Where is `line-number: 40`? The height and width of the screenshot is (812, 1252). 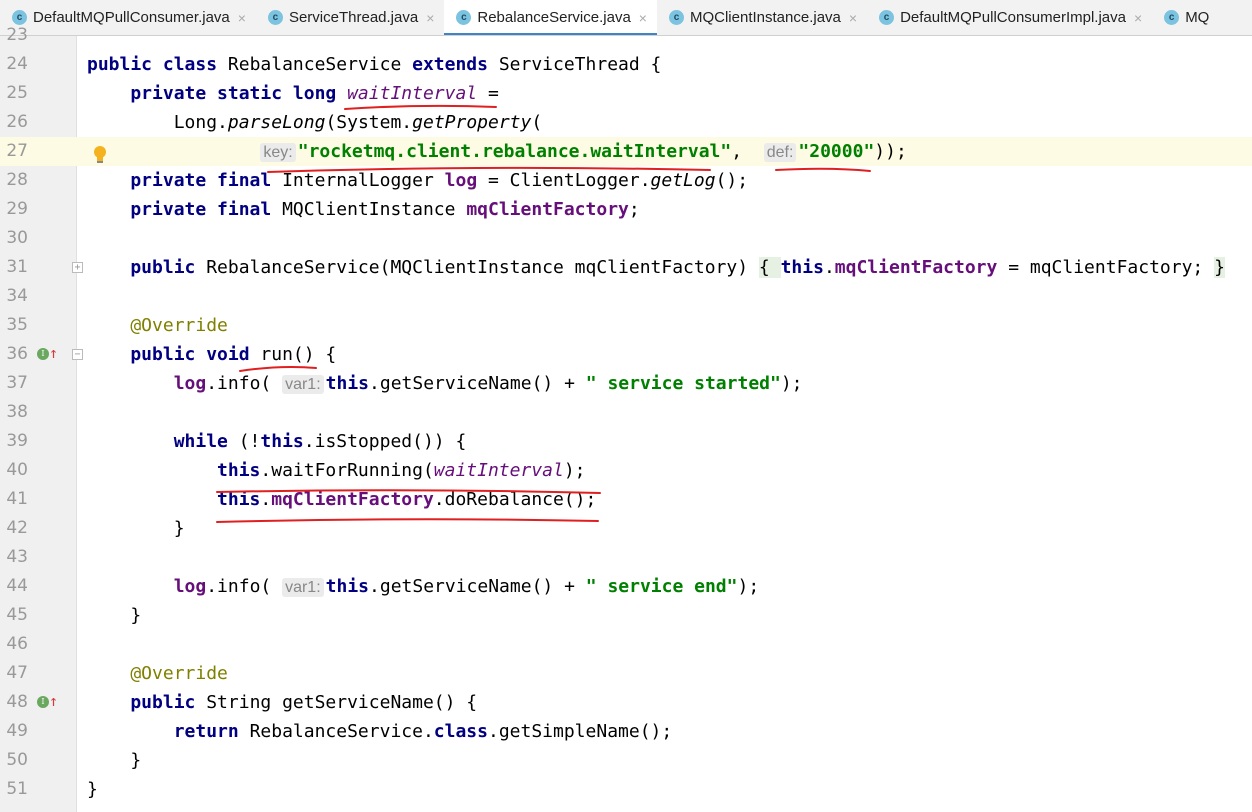
line-number: 40 is located at coordinates (17, 470).